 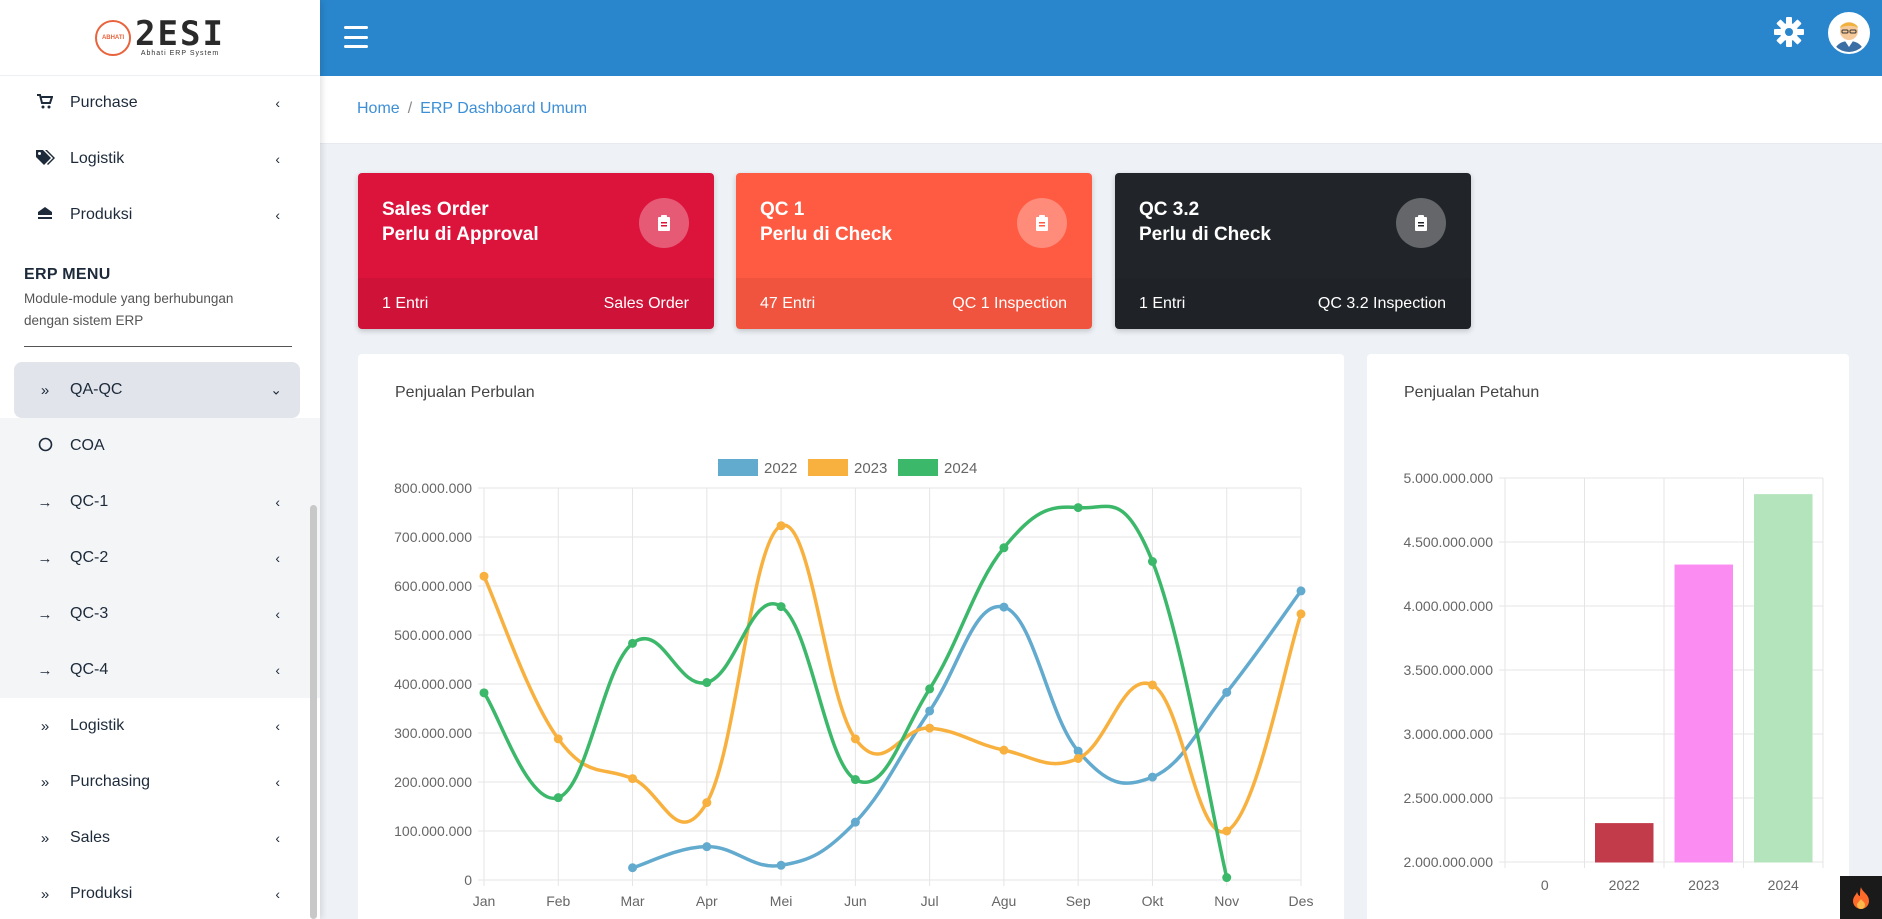 I want to click on gear-icon, so click(x=1789, y=33).